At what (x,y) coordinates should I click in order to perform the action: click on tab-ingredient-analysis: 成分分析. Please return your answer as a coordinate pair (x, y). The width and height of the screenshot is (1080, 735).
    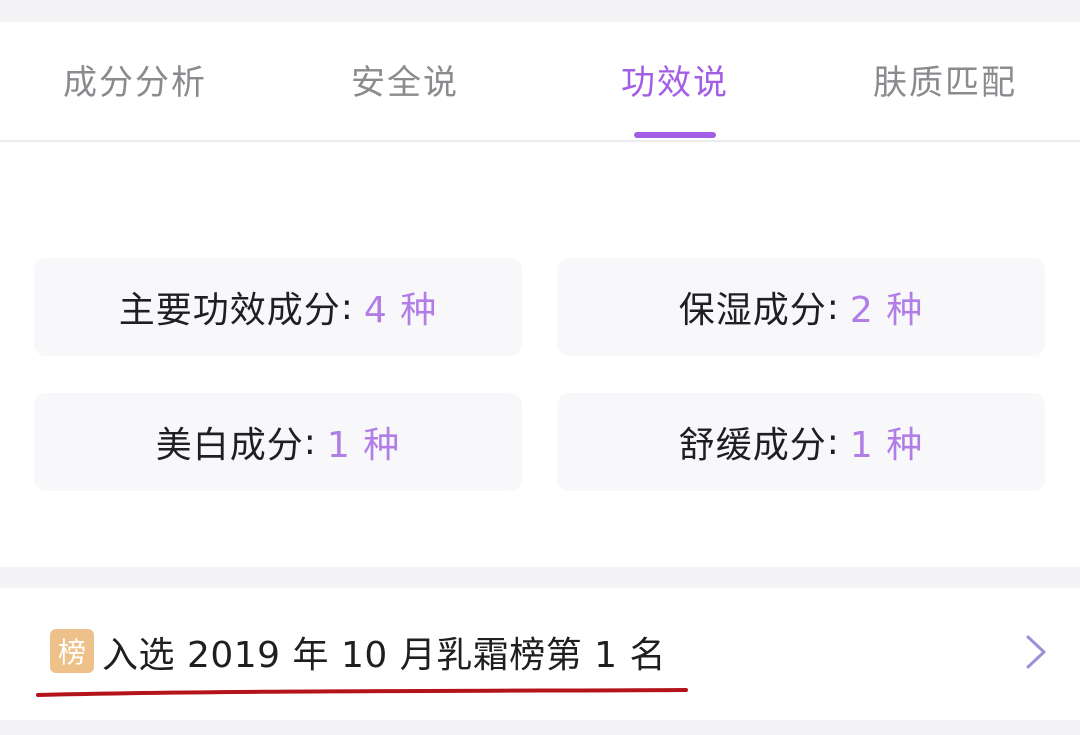
    Looking at the image, I should click on (135, 81).